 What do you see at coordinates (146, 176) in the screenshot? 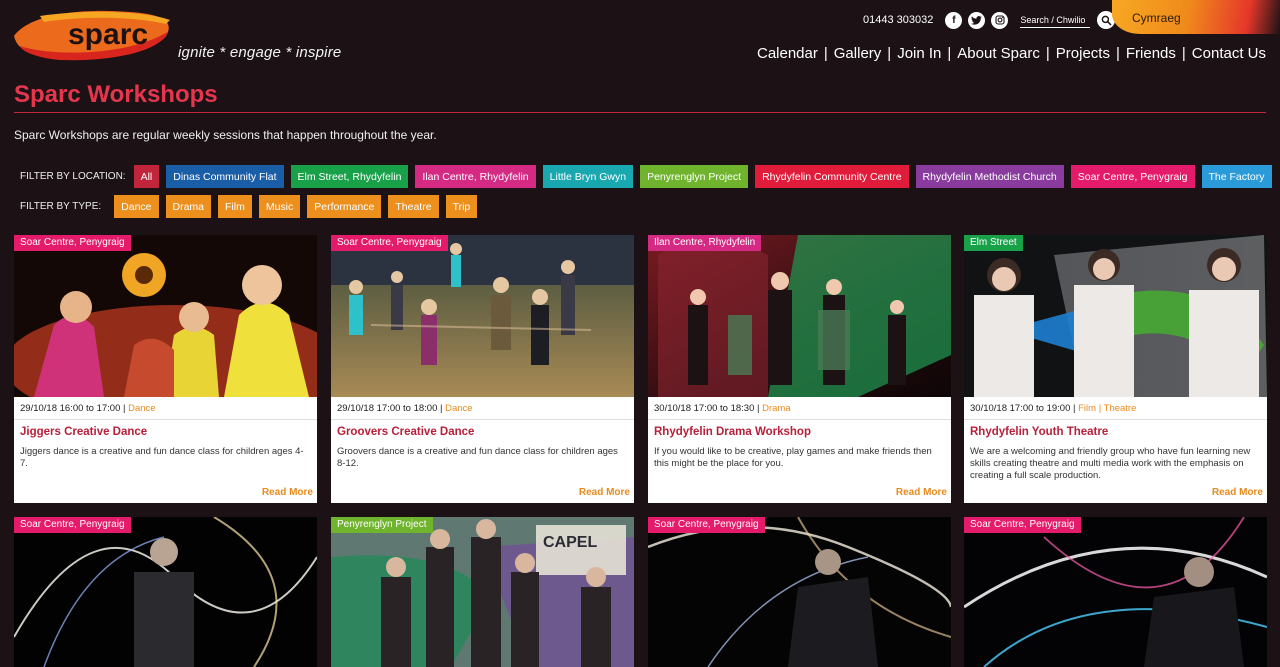
I see `location-filter-chip: All` at bounding box center [146, 176].